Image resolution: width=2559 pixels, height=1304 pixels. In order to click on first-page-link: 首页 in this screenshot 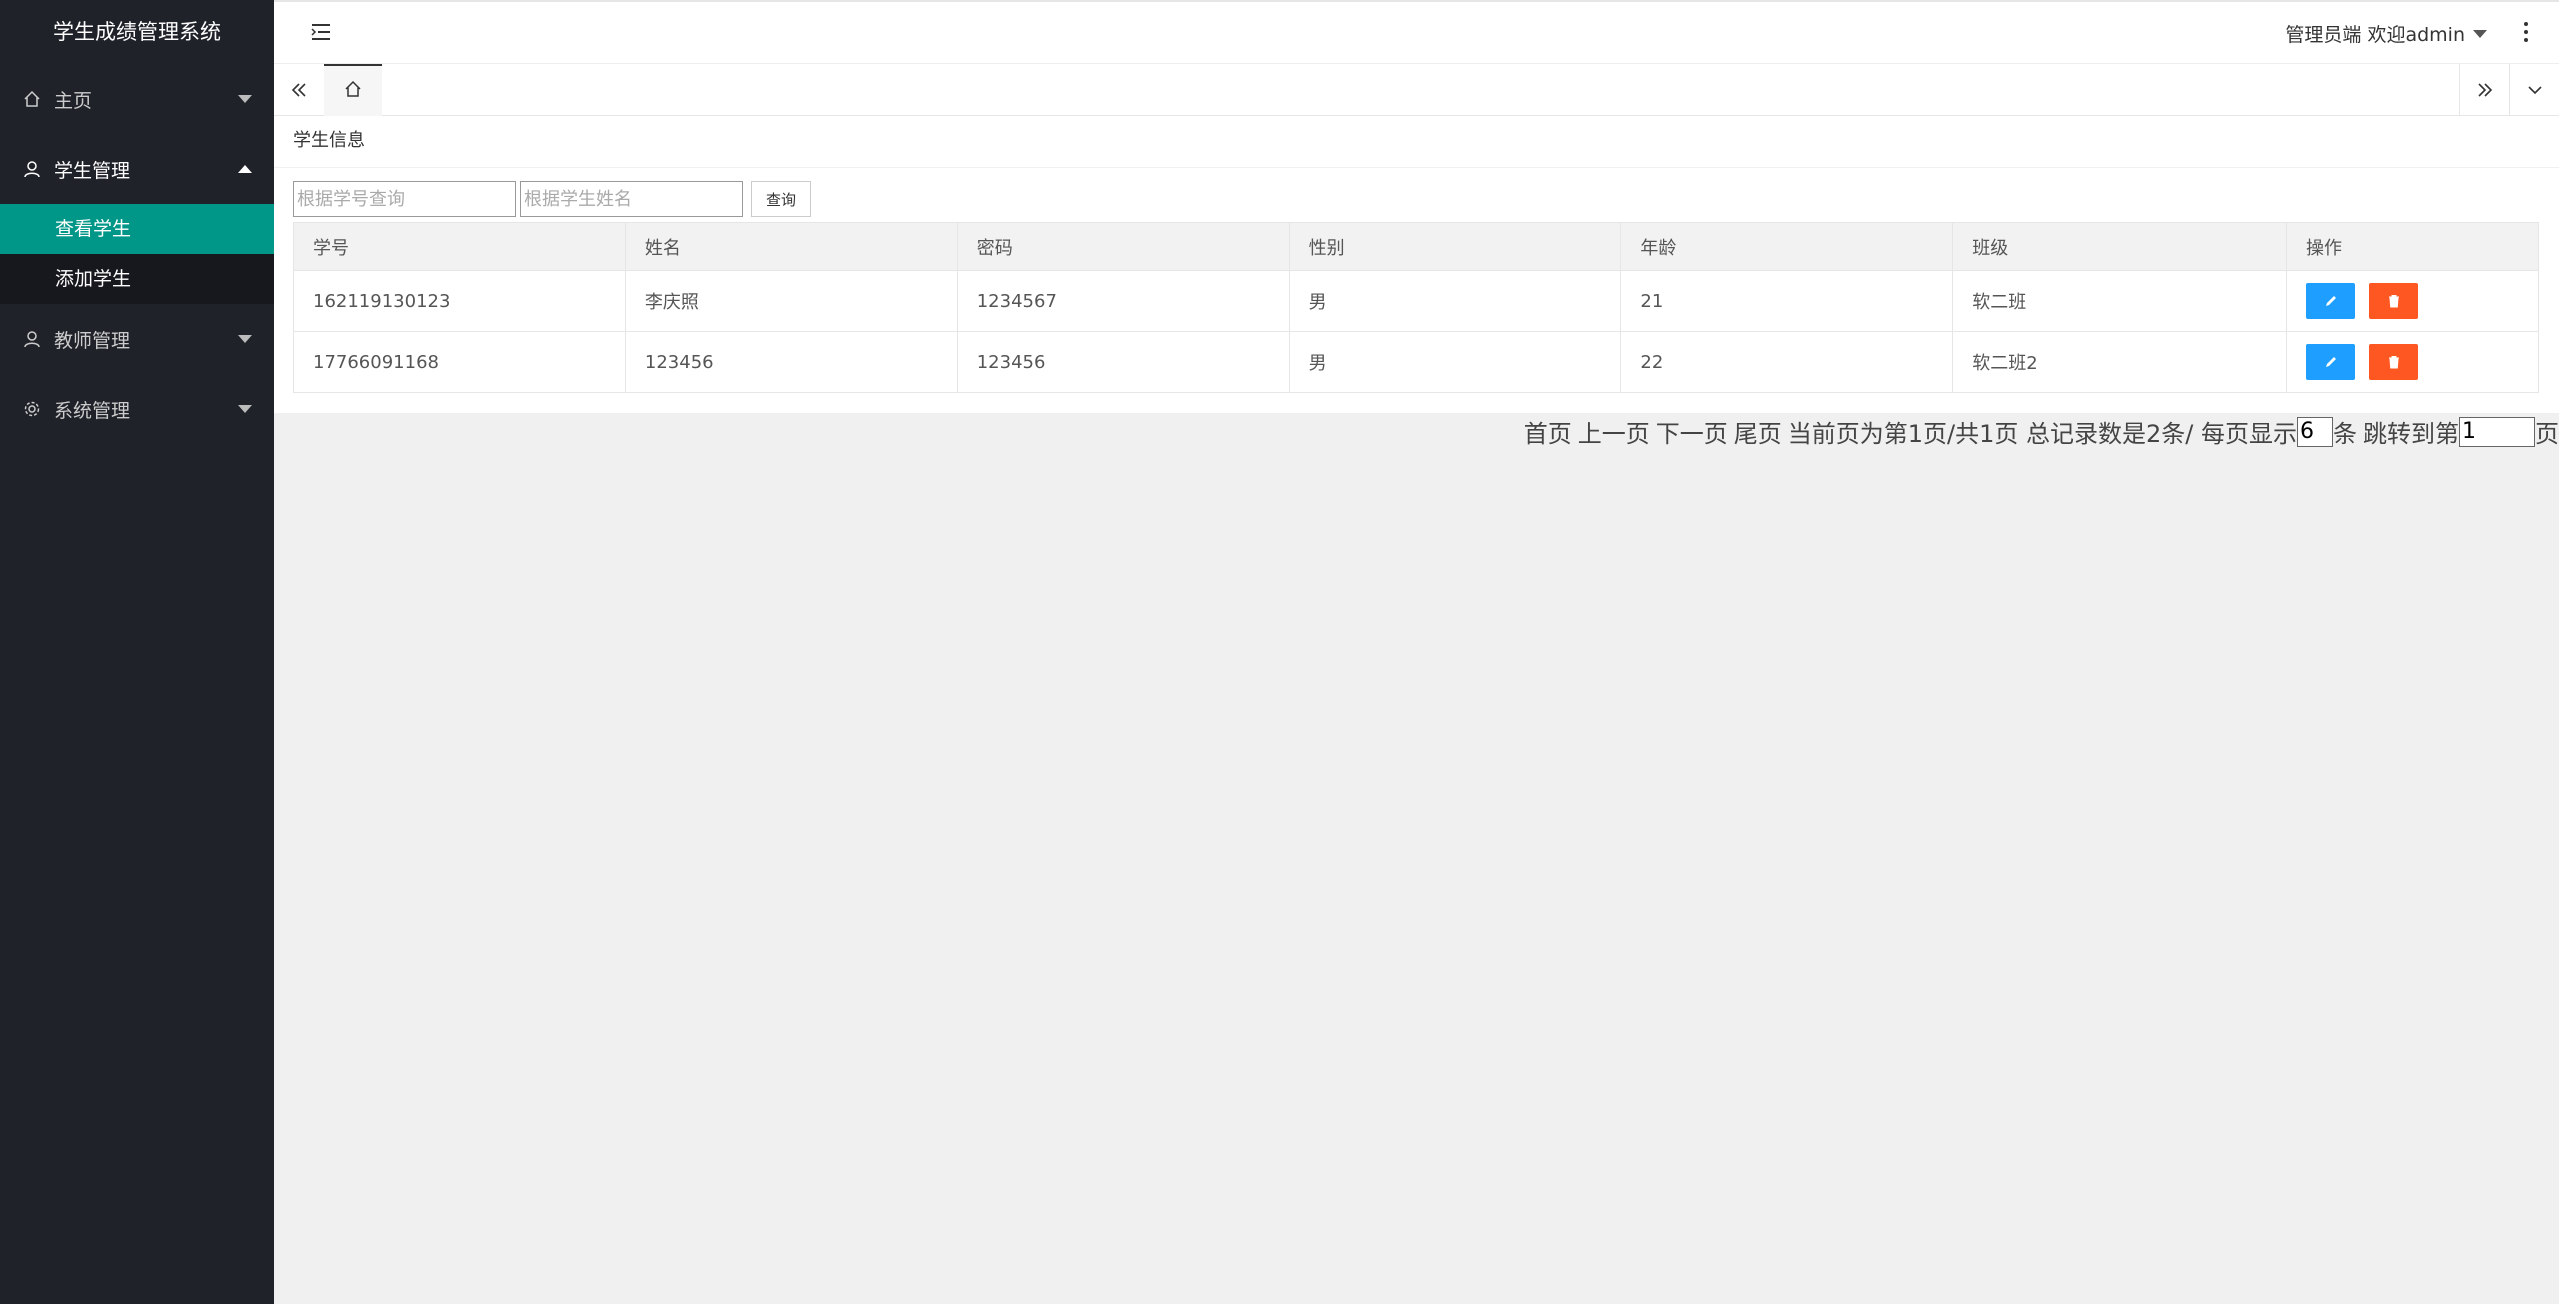, I will do `click(1548, 431)`.